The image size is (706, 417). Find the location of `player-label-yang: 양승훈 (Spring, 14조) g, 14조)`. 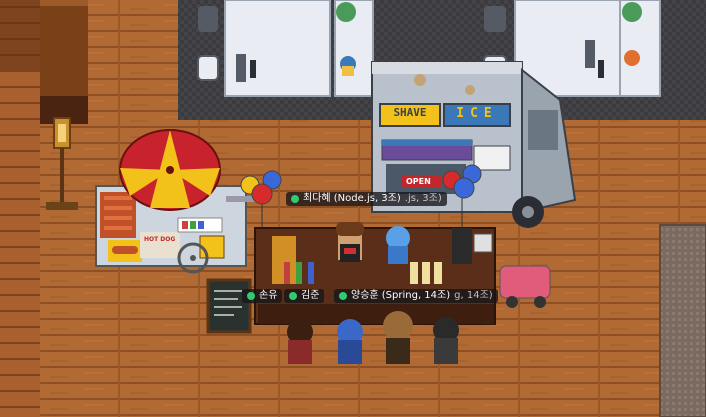

player-label-yang: 양승훈 (Spring, 14조) g, 14조) is located at coordinates (416, 296).